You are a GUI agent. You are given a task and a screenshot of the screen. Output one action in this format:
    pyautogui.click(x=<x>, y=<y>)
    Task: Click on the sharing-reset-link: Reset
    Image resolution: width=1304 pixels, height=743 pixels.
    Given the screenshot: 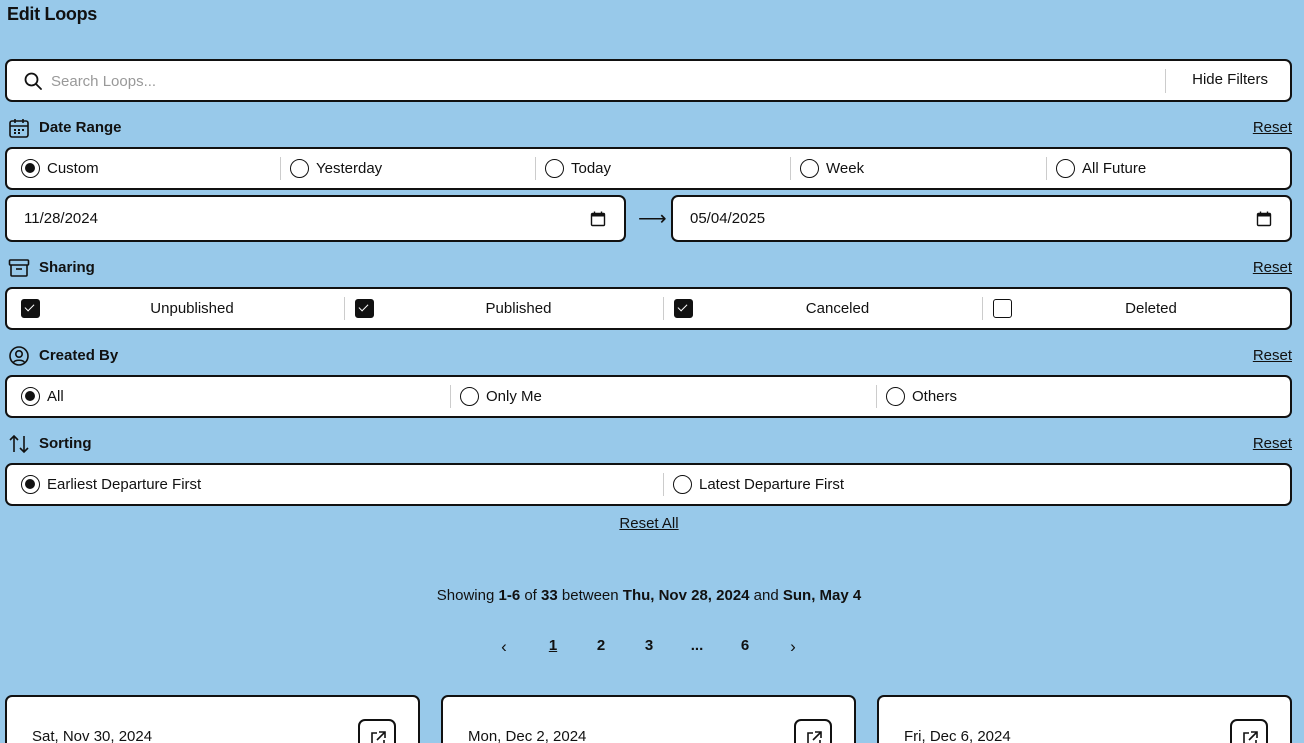 What is the action you would take?
    pyautogui.click(x=1272, y=267)
    